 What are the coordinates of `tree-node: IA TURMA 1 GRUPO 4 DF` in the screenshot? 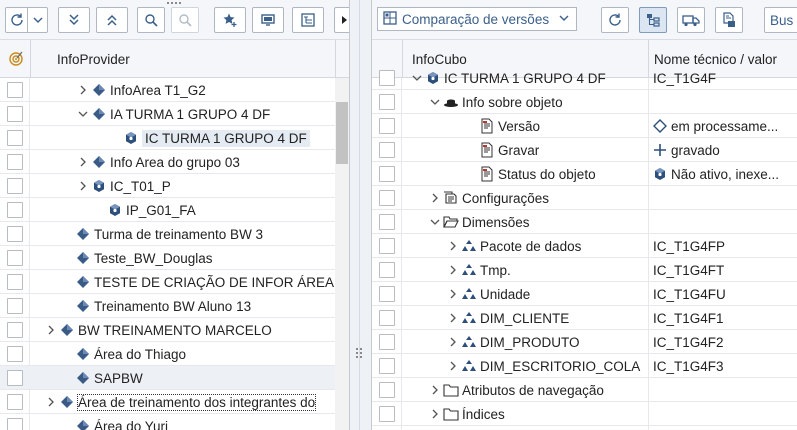 It's located at (173, 114).